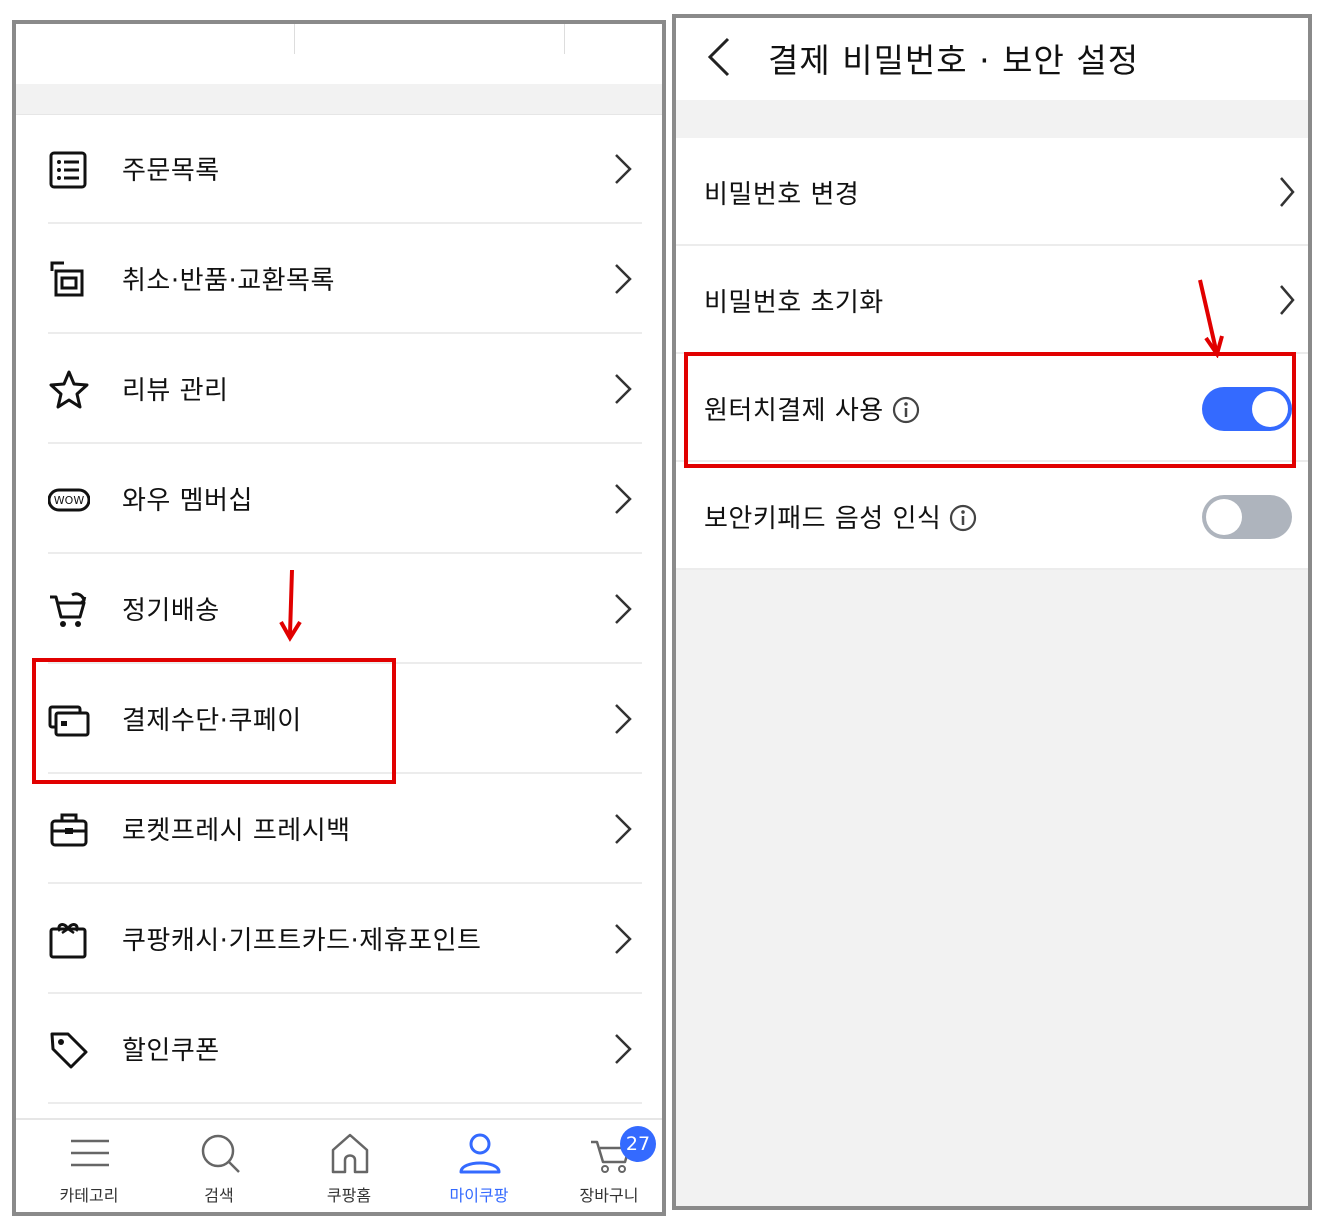 The width and height of the screenshot is (1322, 1223). I want to click on menu-item-subscription: 정기배송, so click(339, 609).